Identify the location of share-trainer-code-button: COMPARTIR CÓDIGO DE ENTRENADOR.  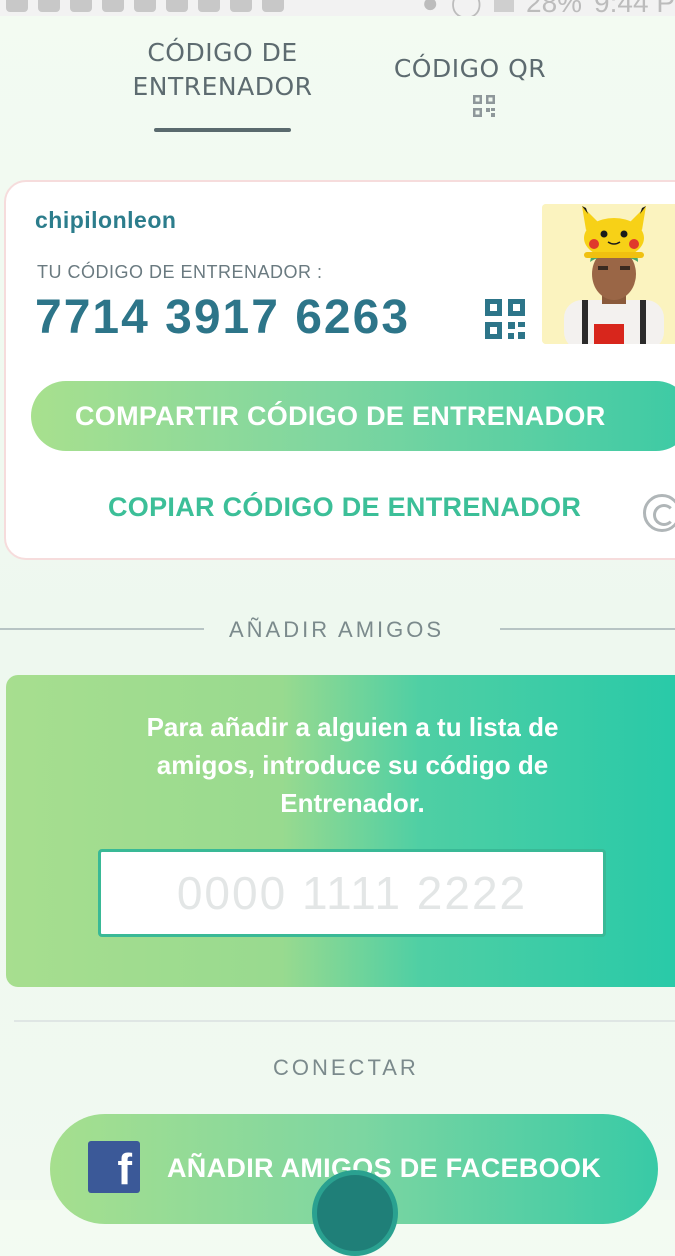
(353, 416).